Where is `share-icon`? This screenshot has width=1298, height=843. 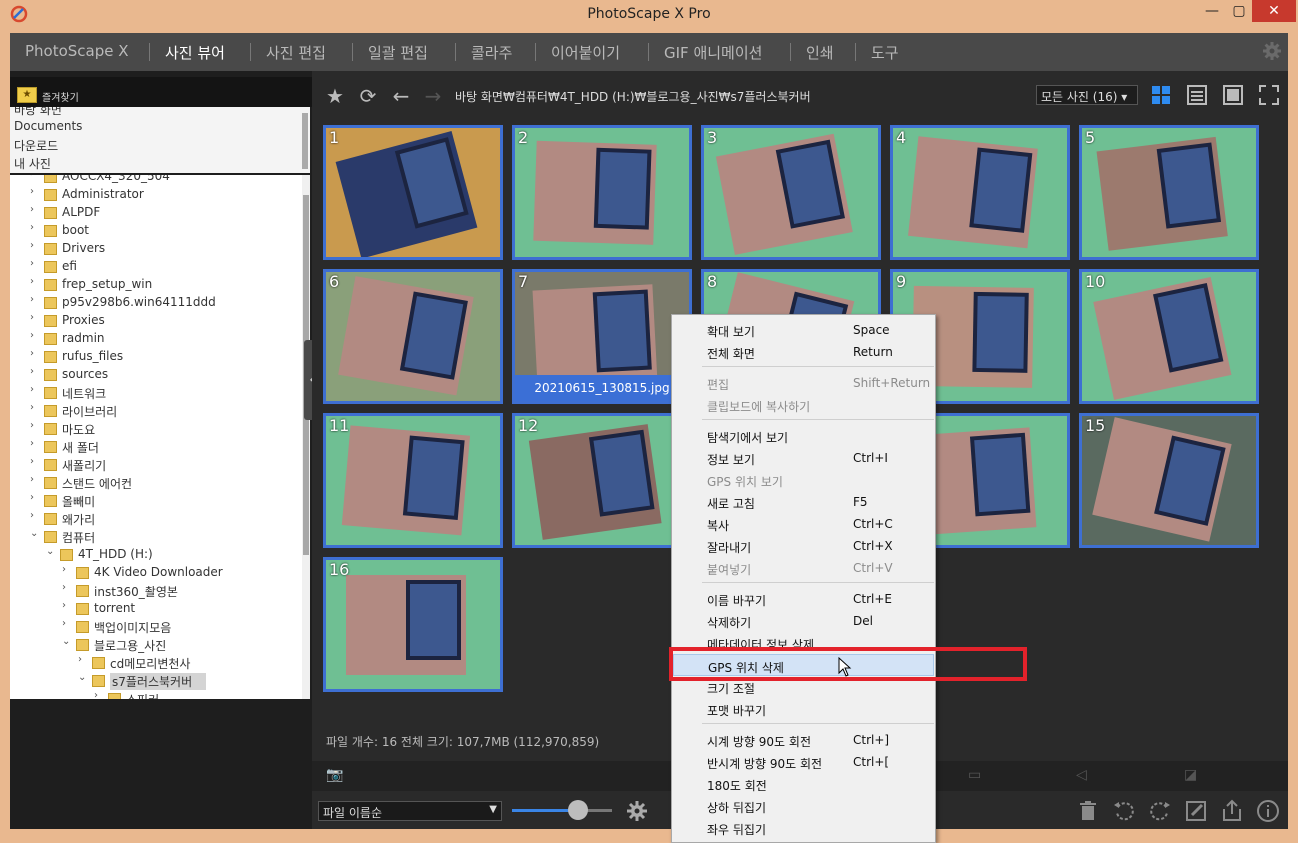
share-icon is located at coordinates (1232, 811).